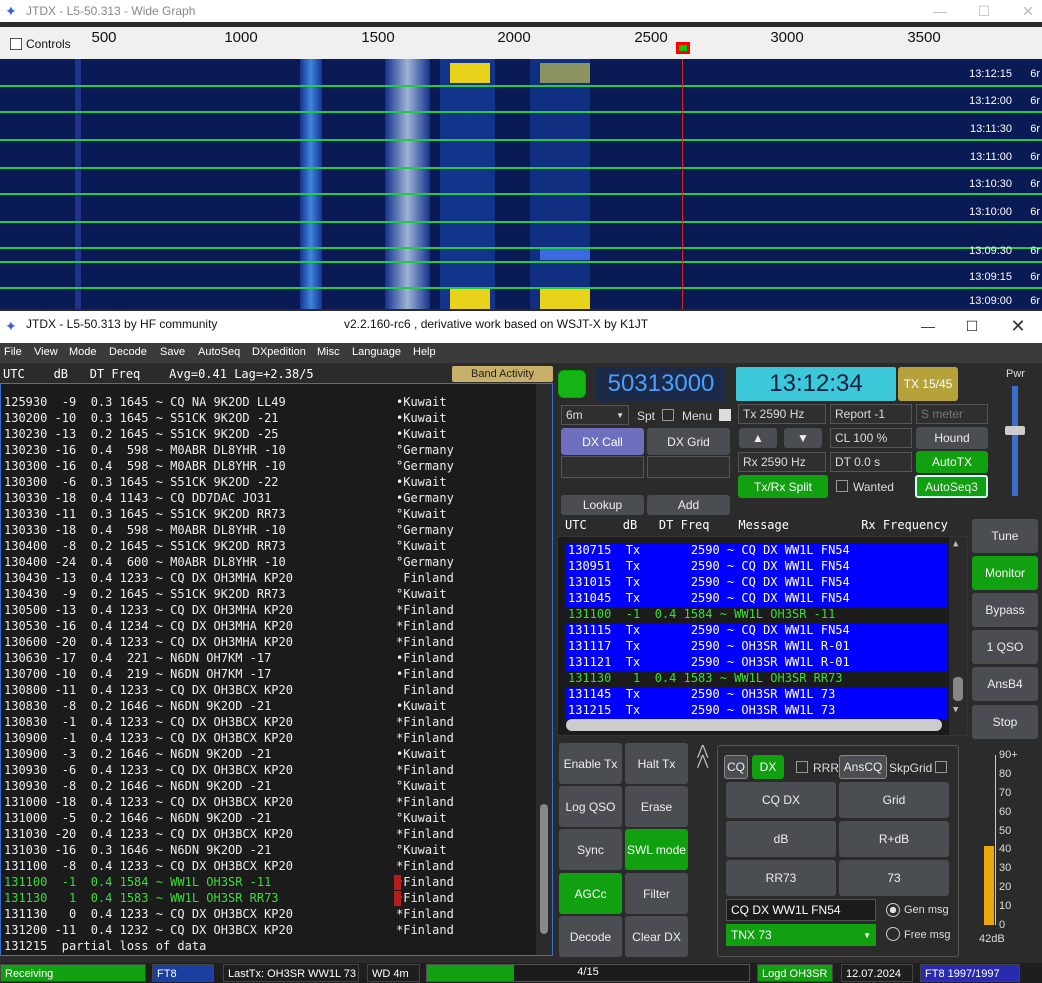 Image resolution: width=1042 pixels, height=983 pixels. What do you see at coordinates (941, 767) in the screenshot?
I see `skpgrid-checkbox` at bounding box center [941, 767].